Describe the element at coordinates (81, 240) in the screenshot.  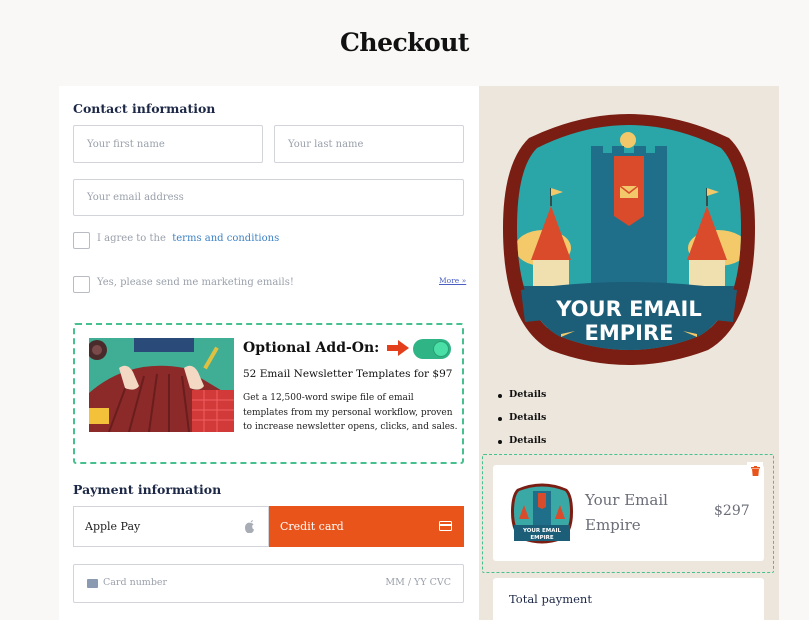
I see `terms-checkbox` at that location.